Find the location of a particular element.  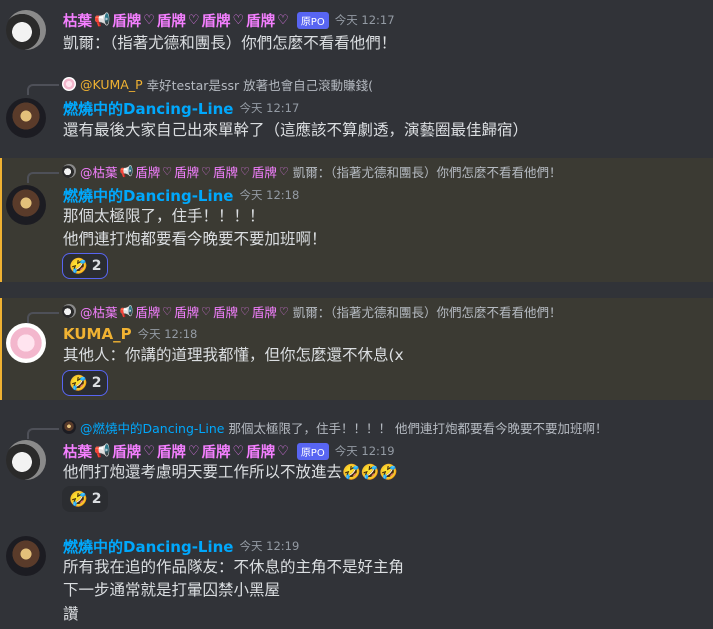

message-text: 他們連打炮都要看今晚要不要加班啊！ is located at coordinates (195, 239).